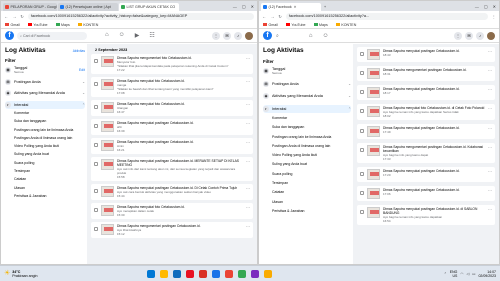  What do you see at coordinates (295, 7) in the screenshot?
I see `close-tab-icon: ✕` at bounding box center [295, 7].